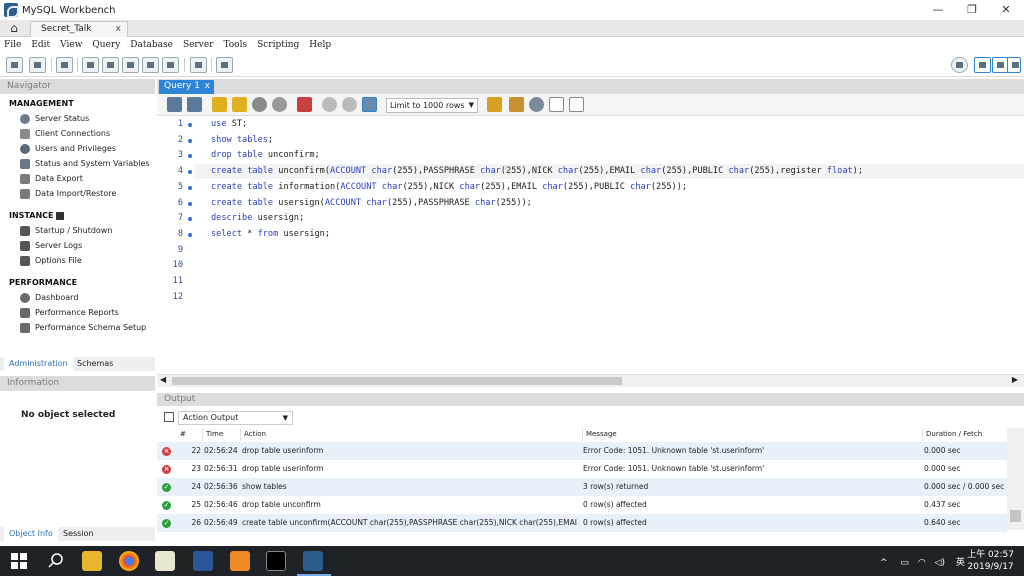 The height and width of the screenshot is (576, 1024). Describe the element at coordinates (536, 104) in the screenshot. I see `find-icon` at that location.